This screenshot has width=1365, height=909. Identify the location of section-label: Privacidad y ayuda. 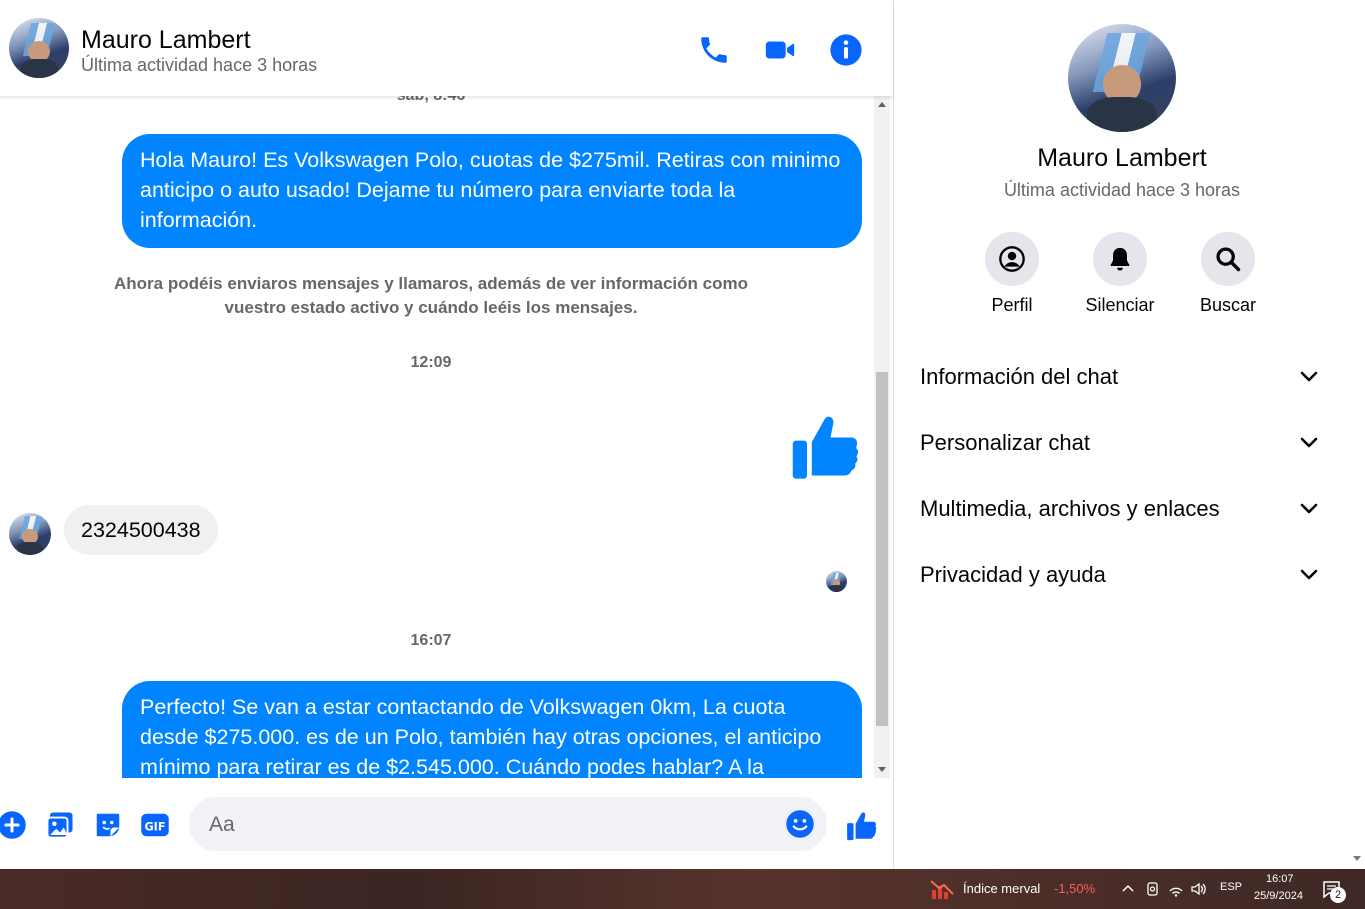
(1013, 574).